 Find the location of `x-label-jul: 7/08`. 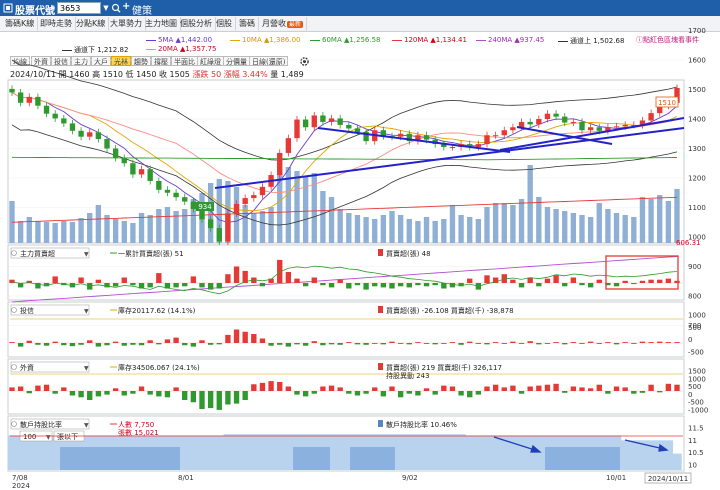

x-label-jul: 7/08 is located at coordinates (20, 478).